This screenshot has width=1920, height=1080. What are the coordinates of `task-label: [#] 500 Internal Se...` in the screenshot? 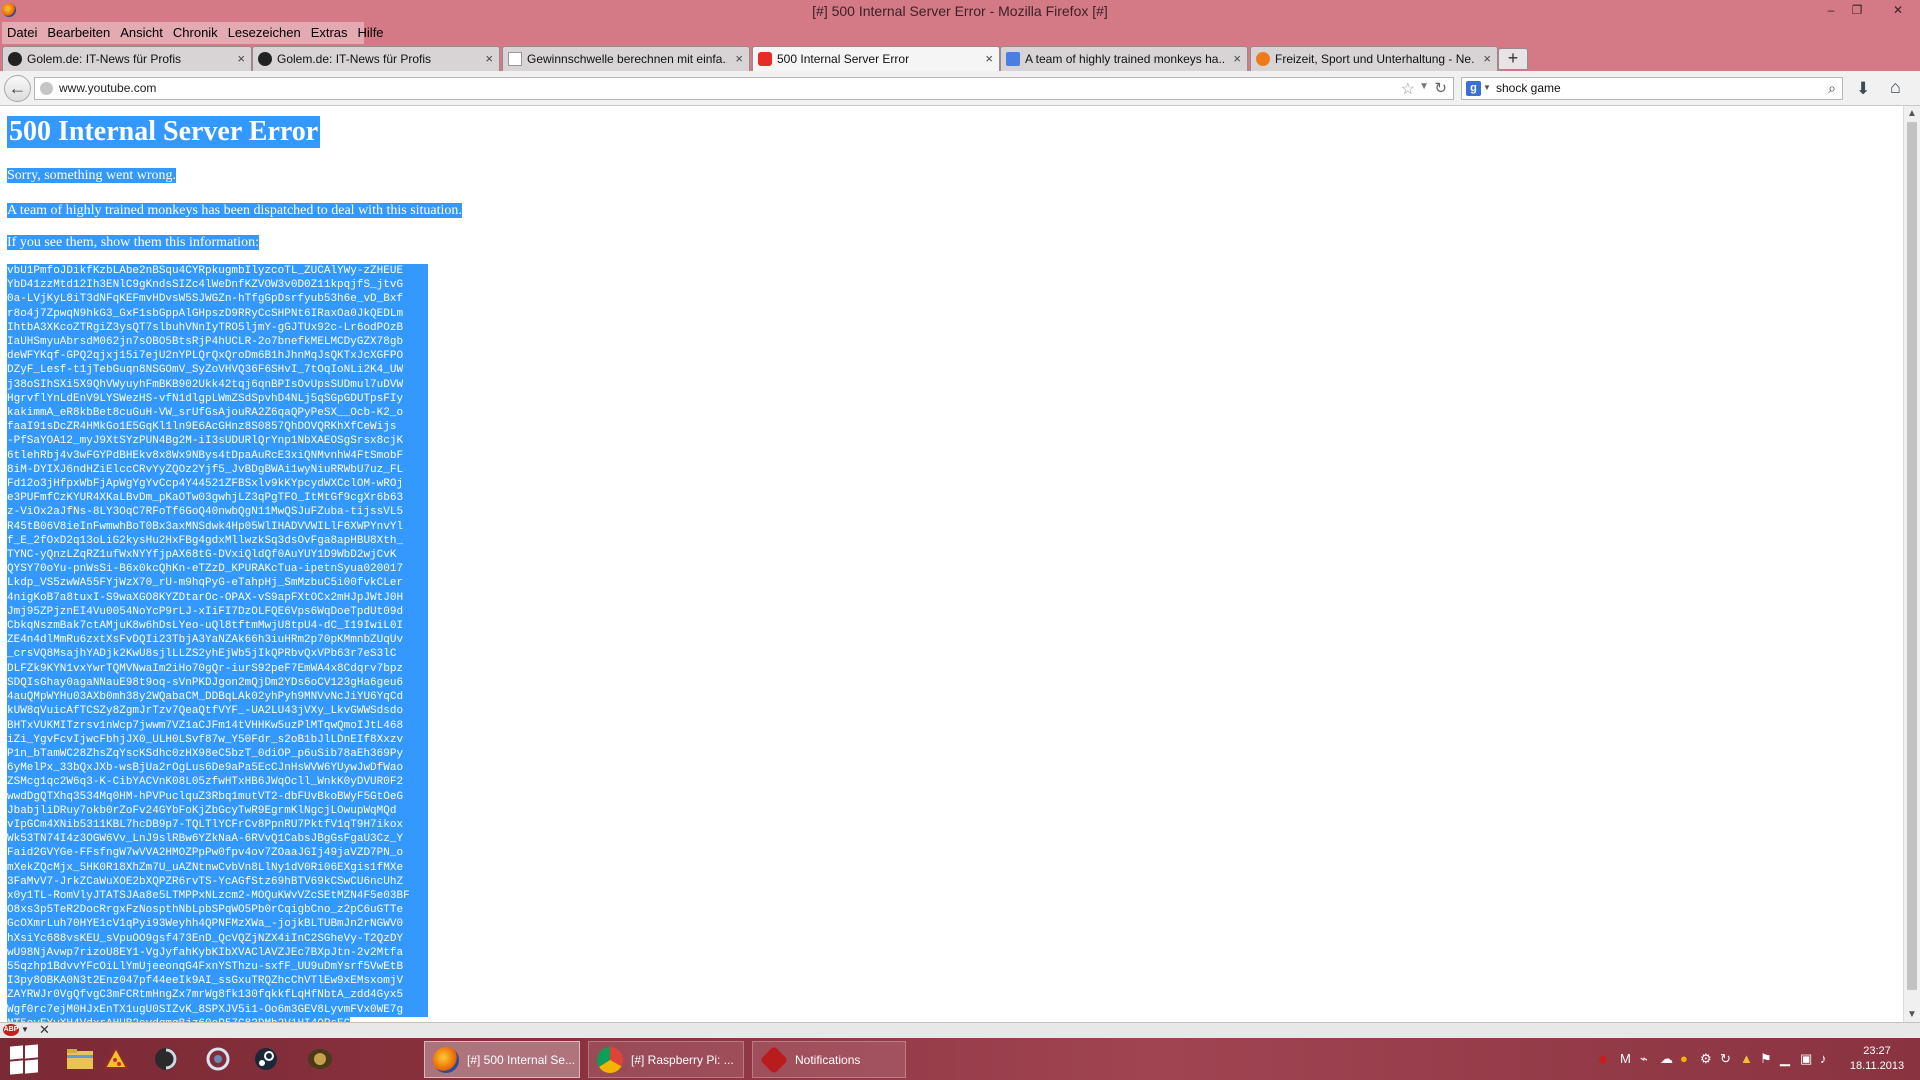 It's located at (521, 1060).